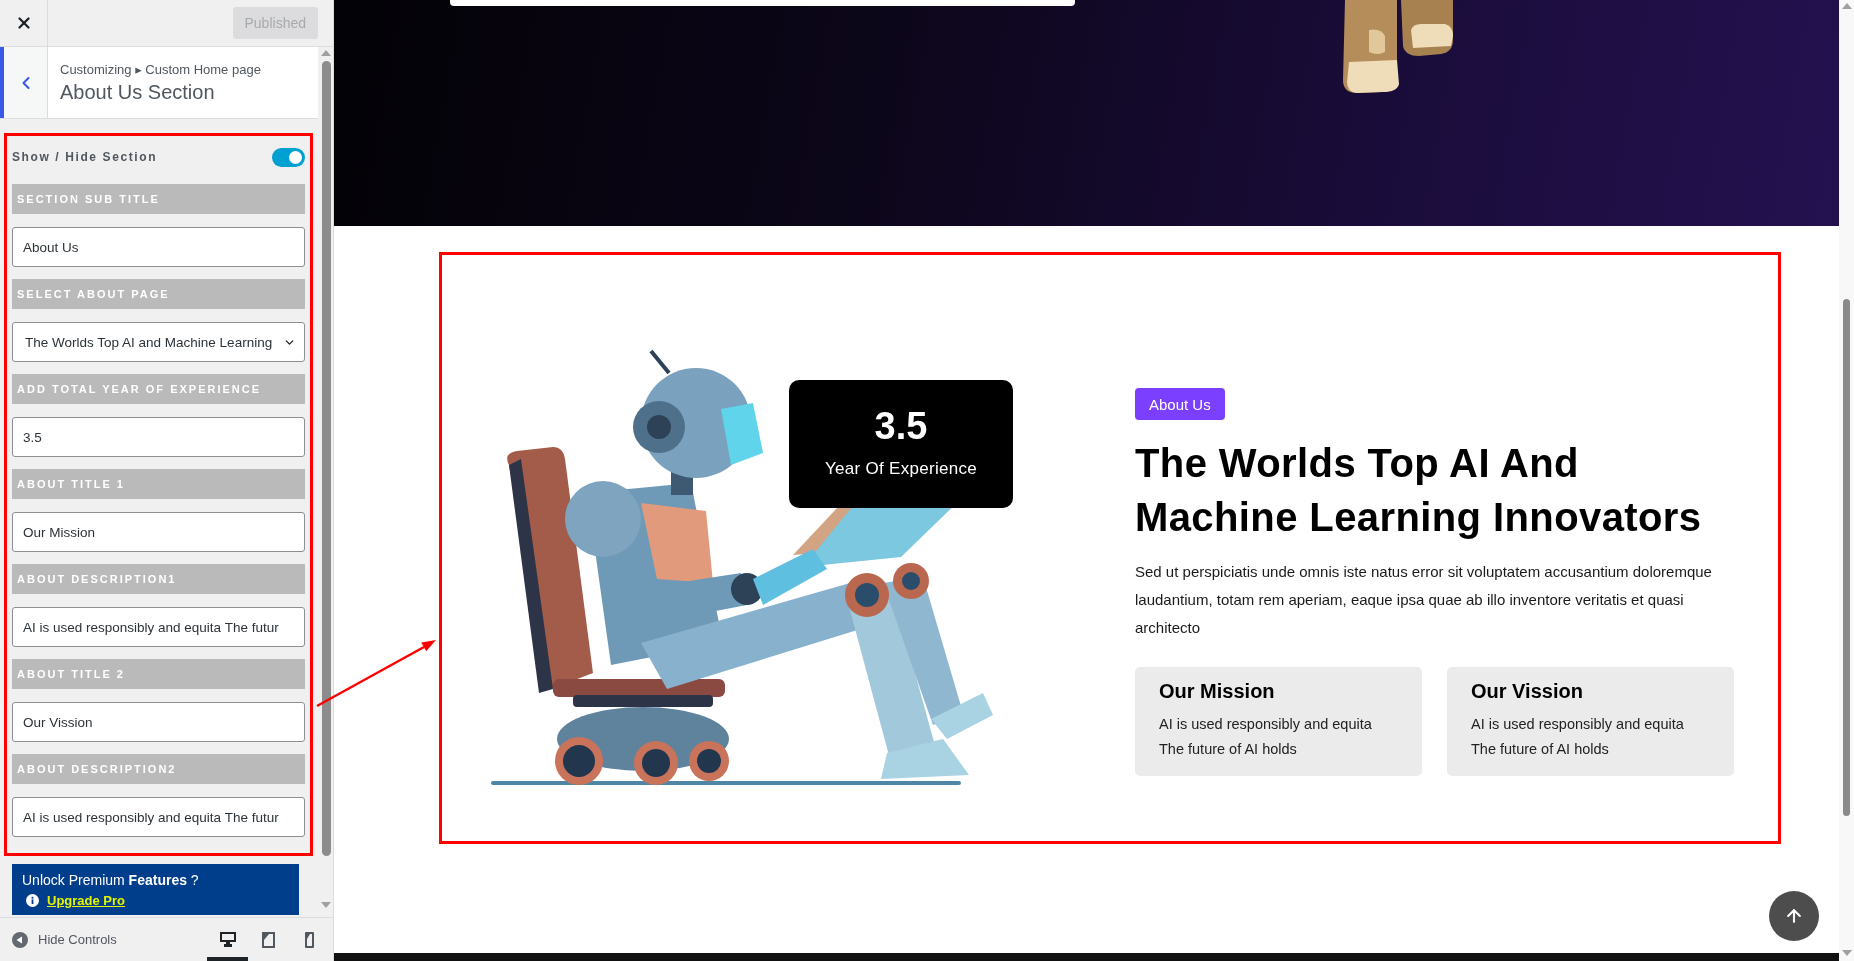 The image size is (1854, 961). Describe the element at coordinates (1180, 404) in the screenshot. I see `section-badge: About Us` at that location.